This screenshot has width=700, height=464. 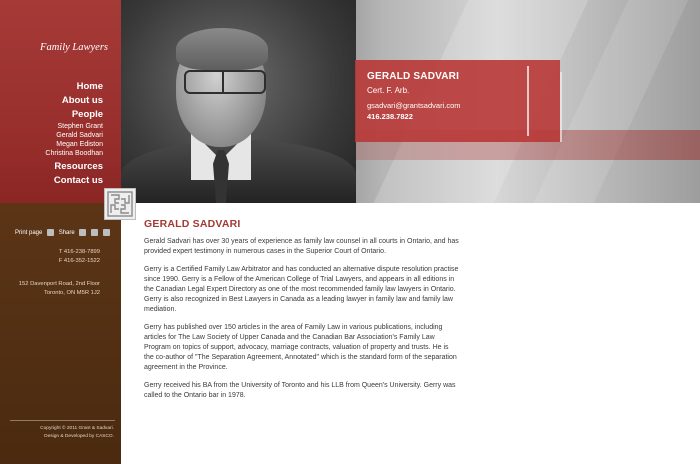 What do you see at coordinates (192, 224) in the screenshot?
I see `page-title: GERALD SADVARI` at bounding box center [192, 224].